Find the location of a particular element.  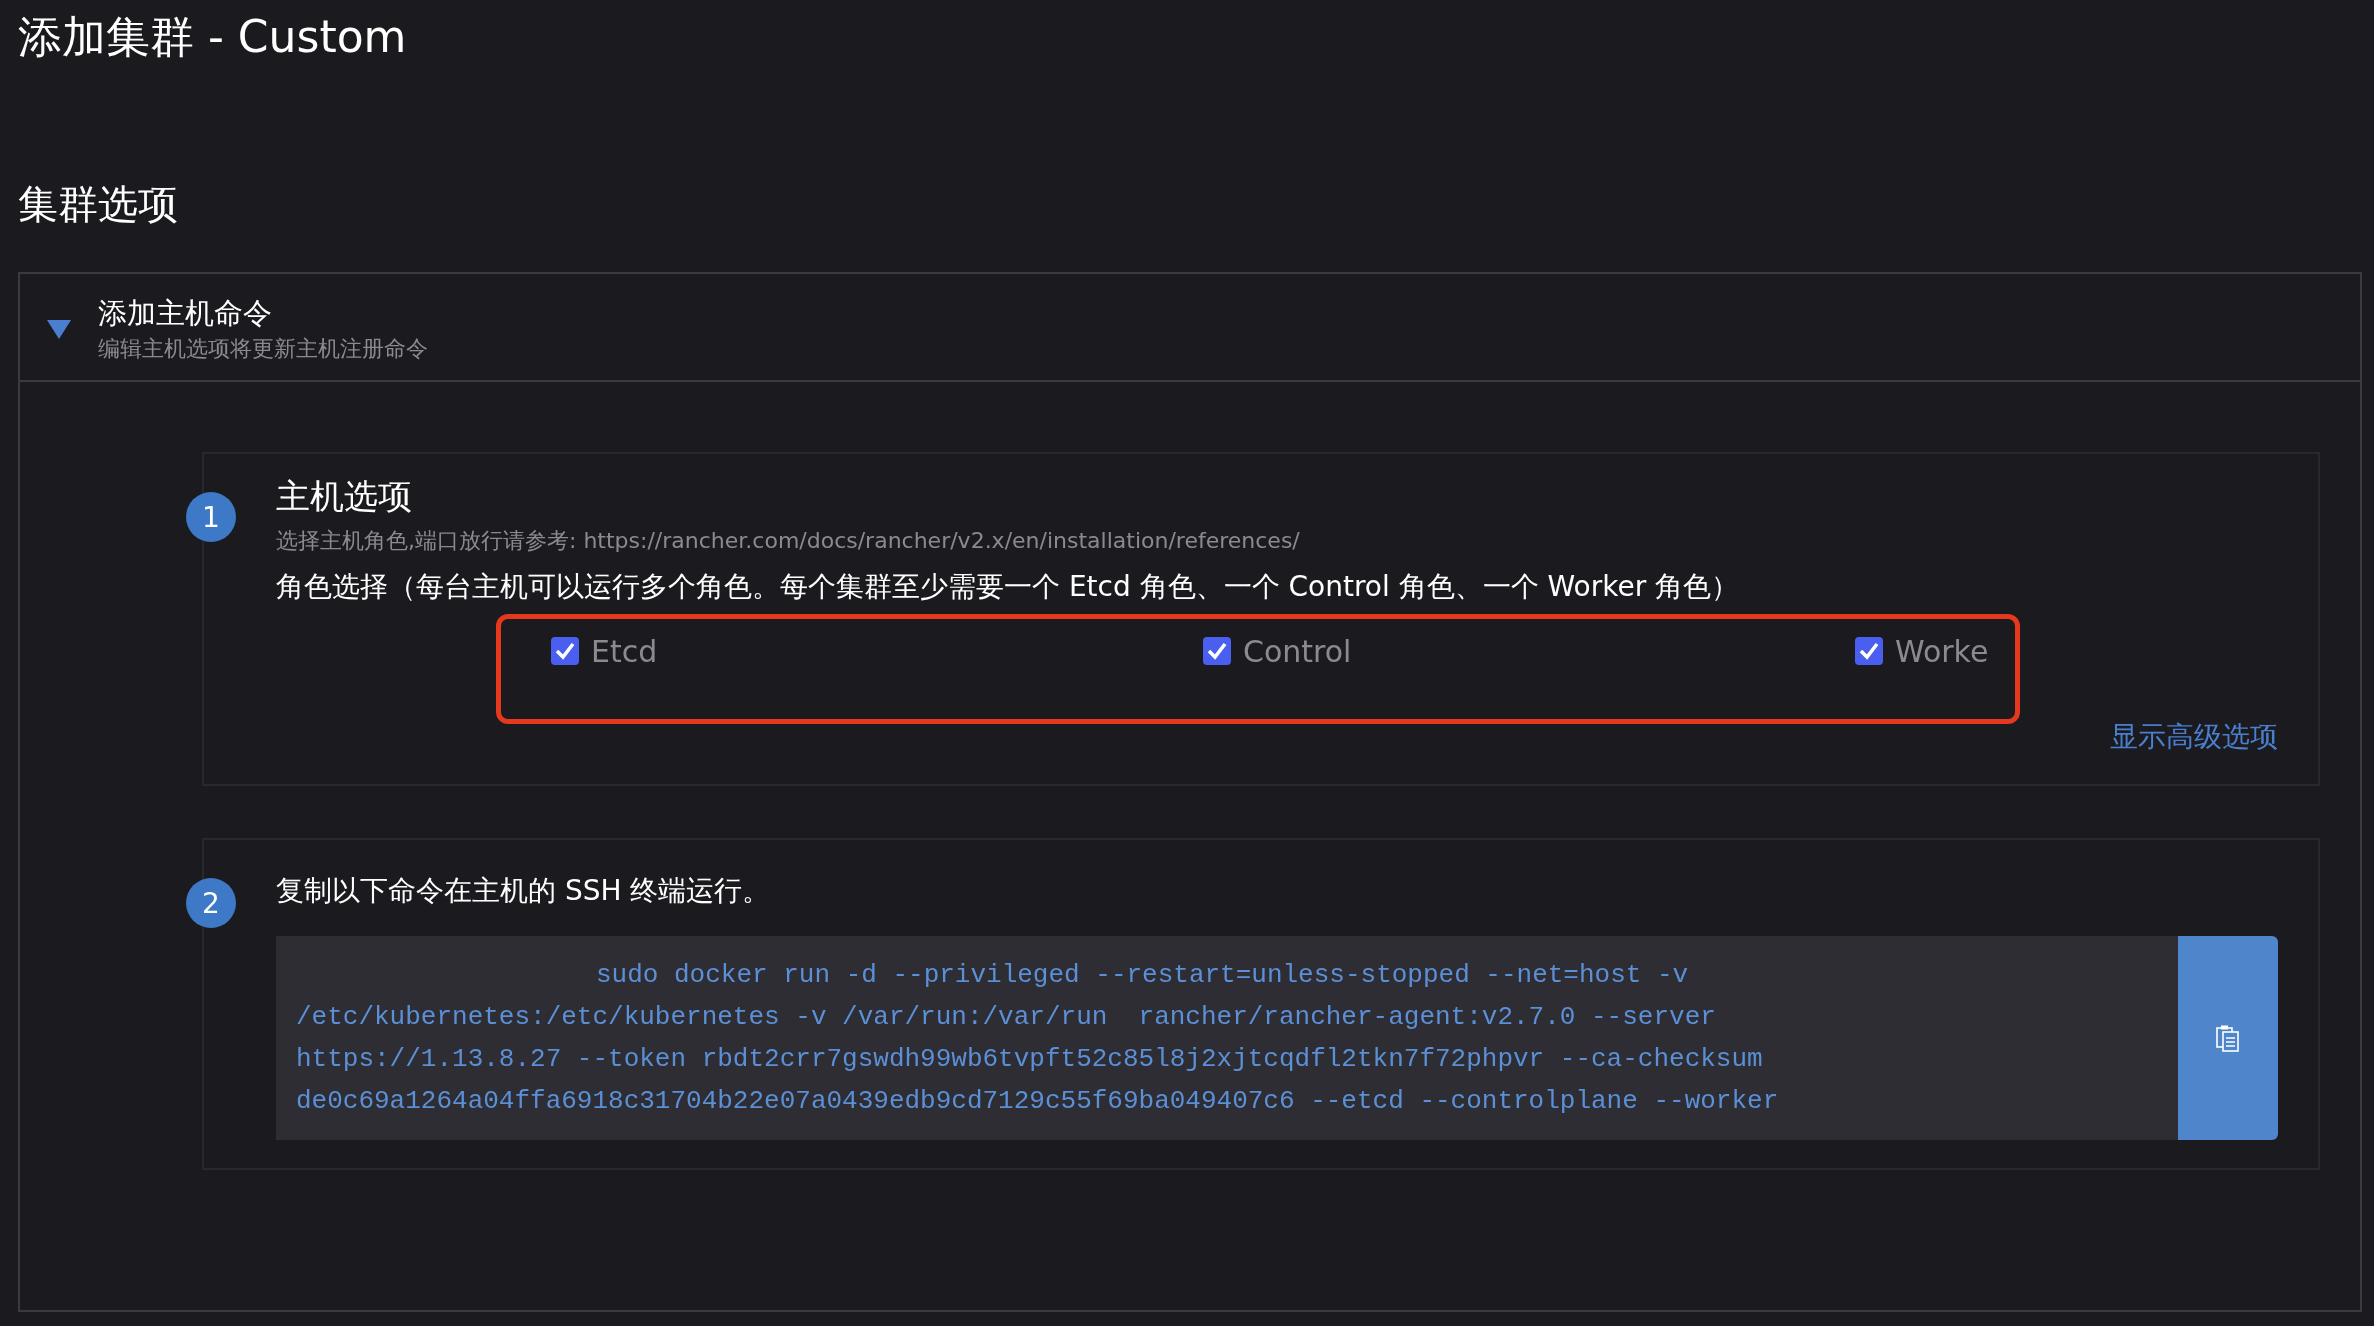

section-title: 集群选项 is located at coordinates (98, 204).